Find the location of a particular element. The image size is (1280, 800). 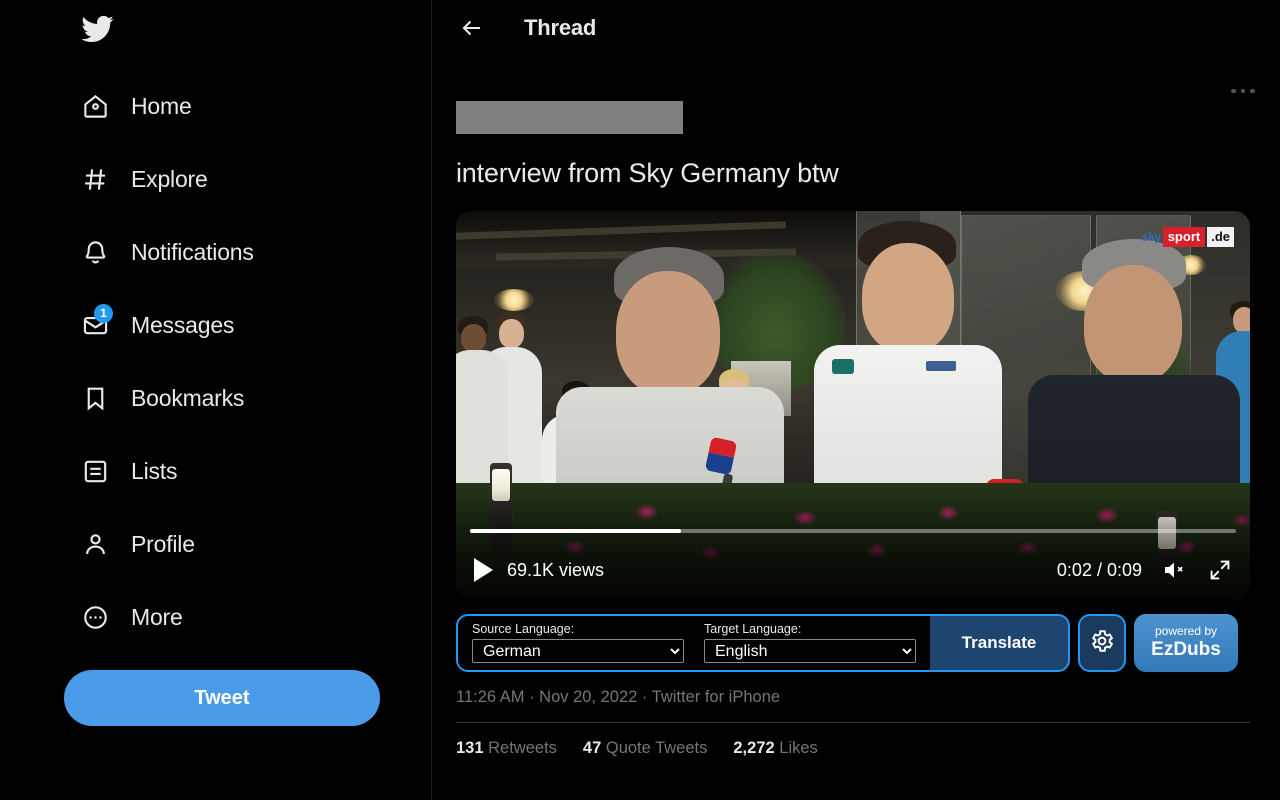

sidebar-item-label: Explore is located at coordinates (169, 179).